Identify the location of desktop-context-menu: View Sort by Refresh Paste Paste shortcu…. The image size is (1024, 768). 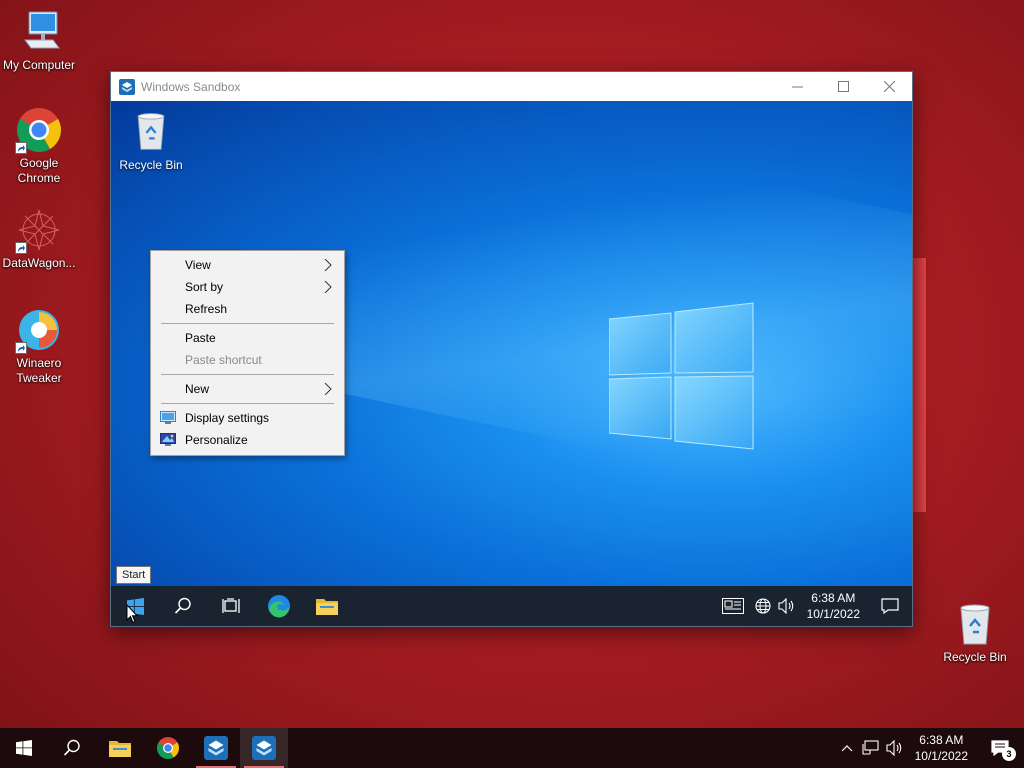
(247, 353).